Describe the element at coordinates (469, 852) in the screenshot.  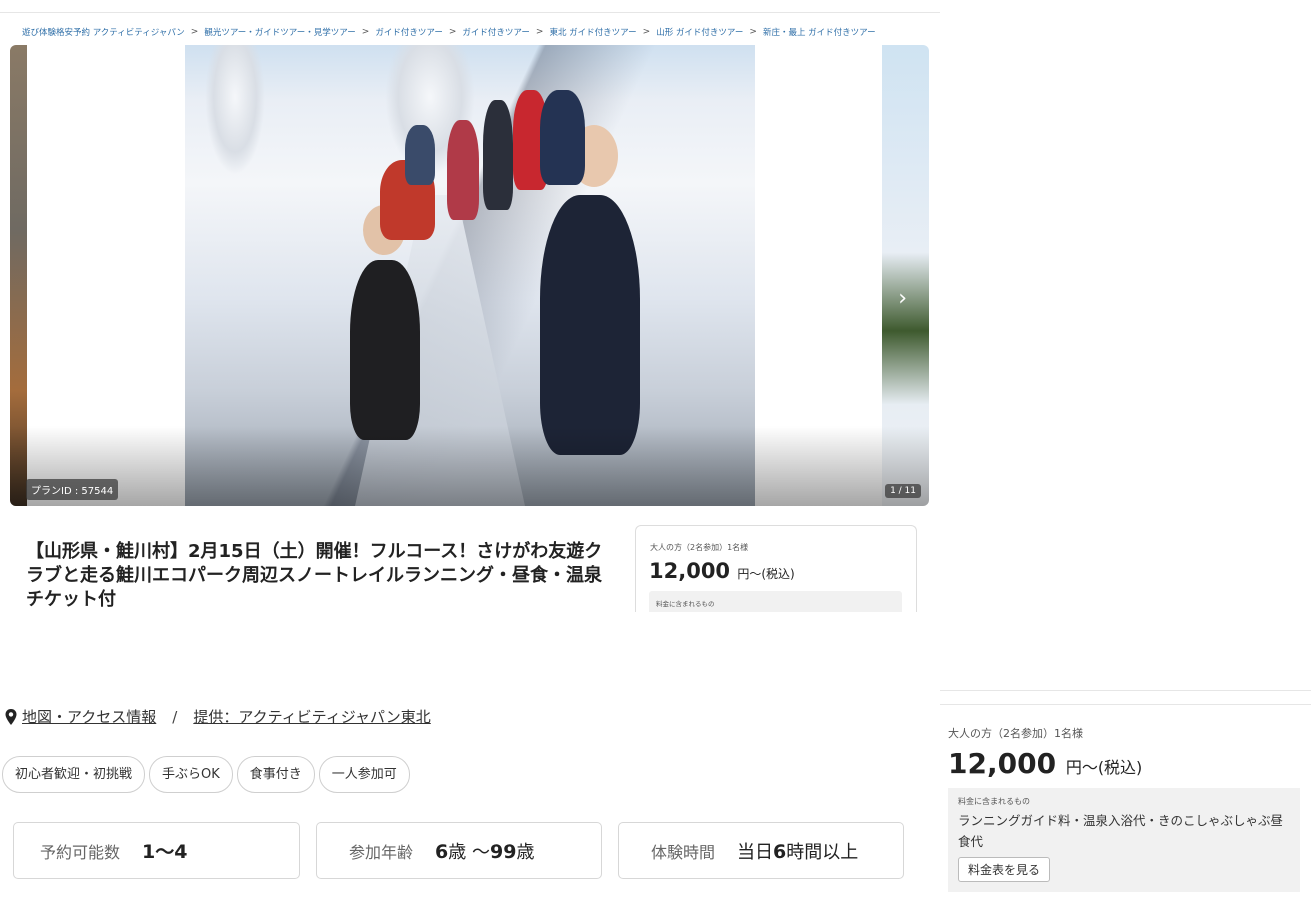
I see `age-min-suffix: 歳 〜` at that location.